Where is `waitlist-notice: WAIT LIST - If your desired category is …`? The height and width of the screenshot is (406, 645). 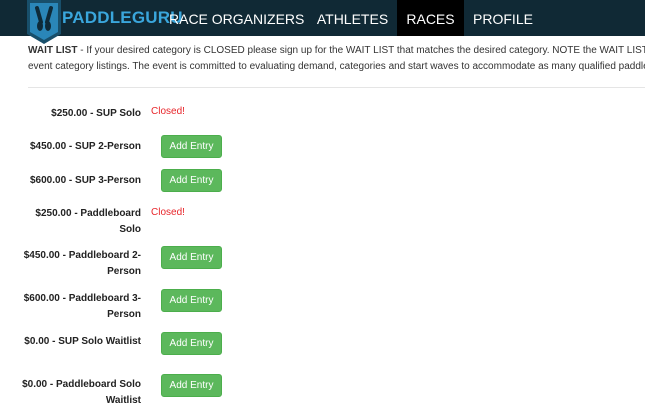
waitlist-notice: WAIT LIST - If your desired category is … is located at coordinates (336, 59).